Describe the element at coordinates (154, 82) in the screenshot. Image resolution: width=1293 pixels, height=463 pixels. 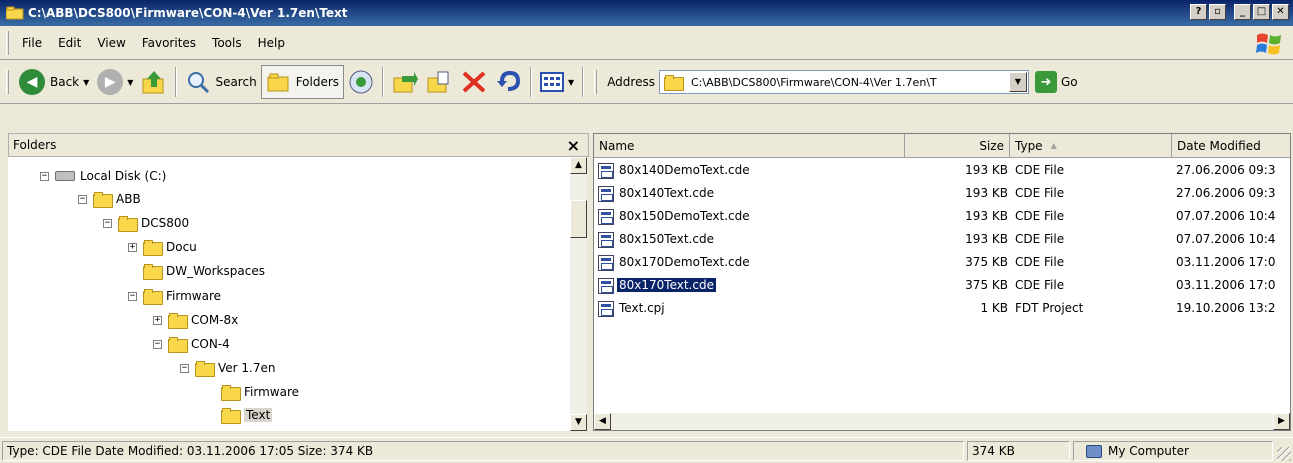
I see `up-folder-button` at that location.